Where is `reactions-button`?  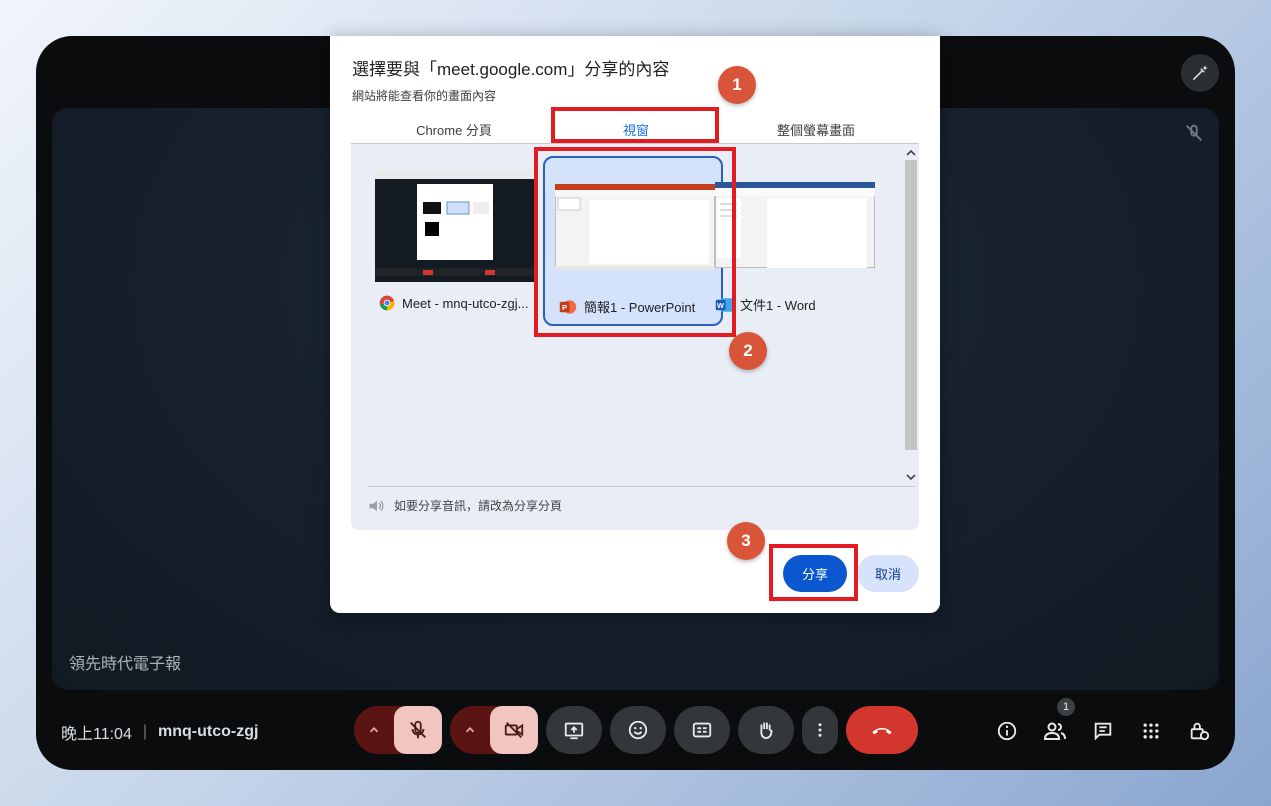
reactions-button is located at coordinates (638, 730).